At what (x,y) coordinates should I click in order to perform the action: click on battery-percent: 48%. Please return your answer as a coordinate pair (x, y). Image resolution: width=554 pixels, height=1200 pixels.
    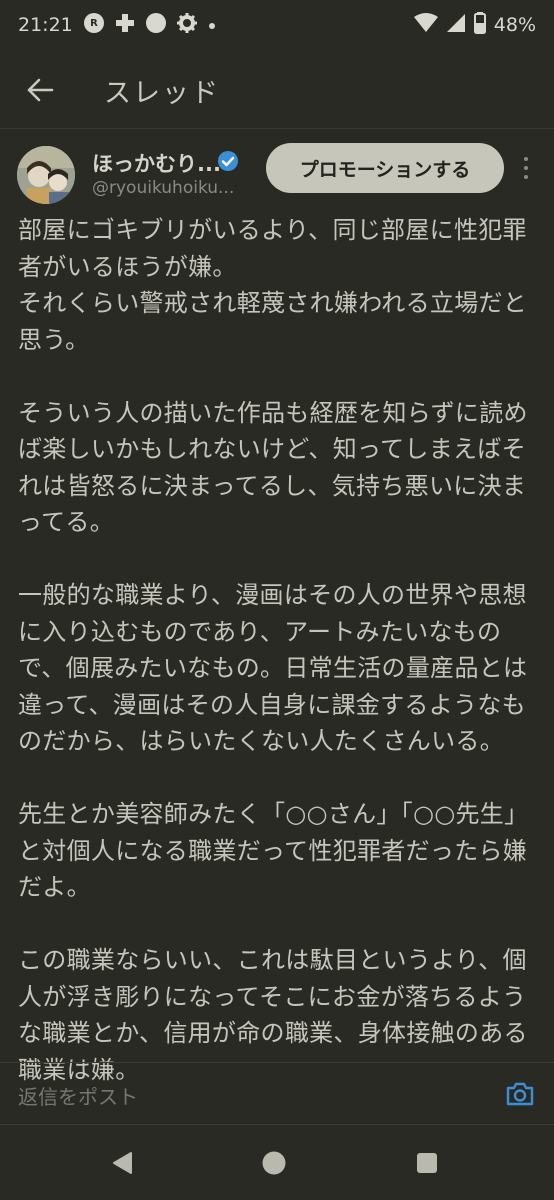
    Looking at the image, I should click on (514, 25).